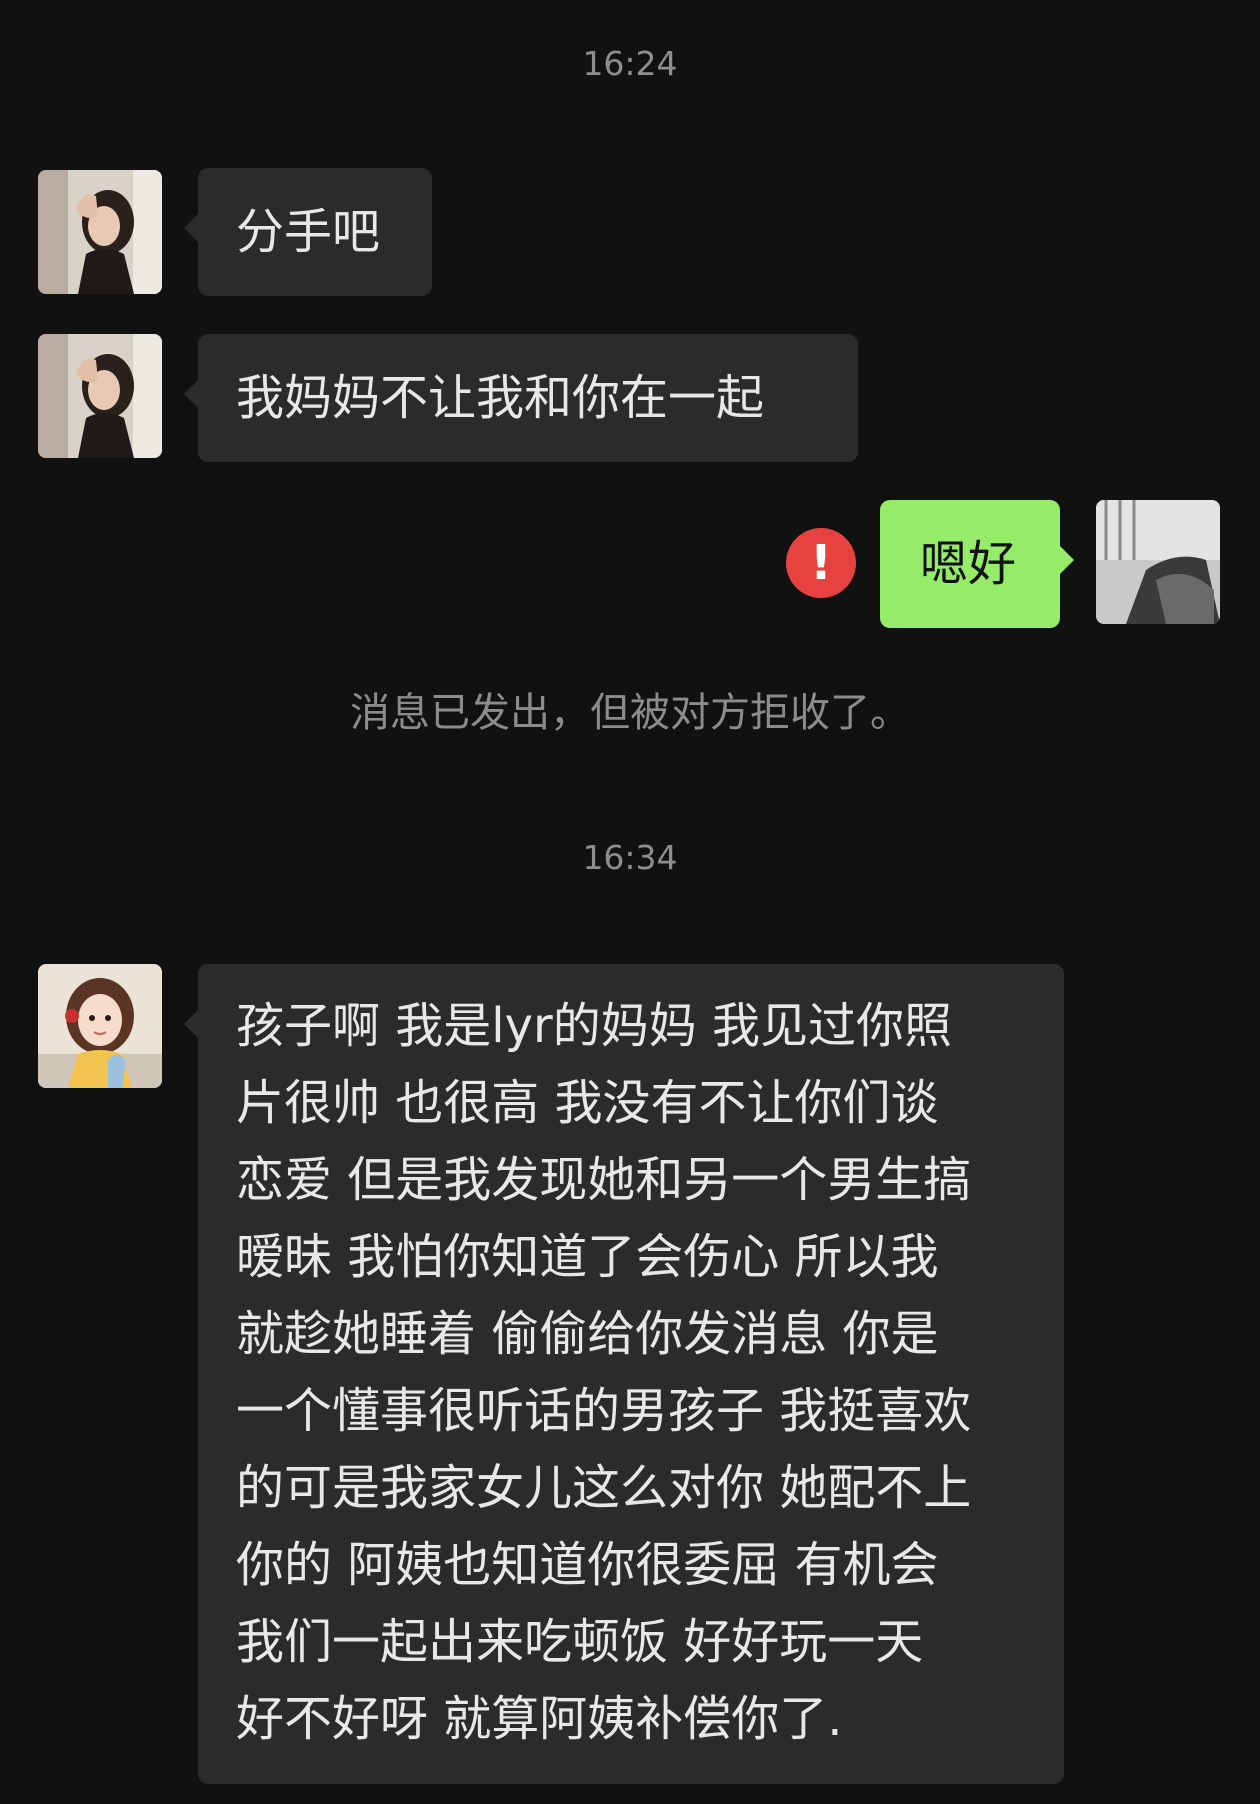 This screenshot has width=1260, height=1804. I want to click on message-text: 分手吧, so click(308, 232).